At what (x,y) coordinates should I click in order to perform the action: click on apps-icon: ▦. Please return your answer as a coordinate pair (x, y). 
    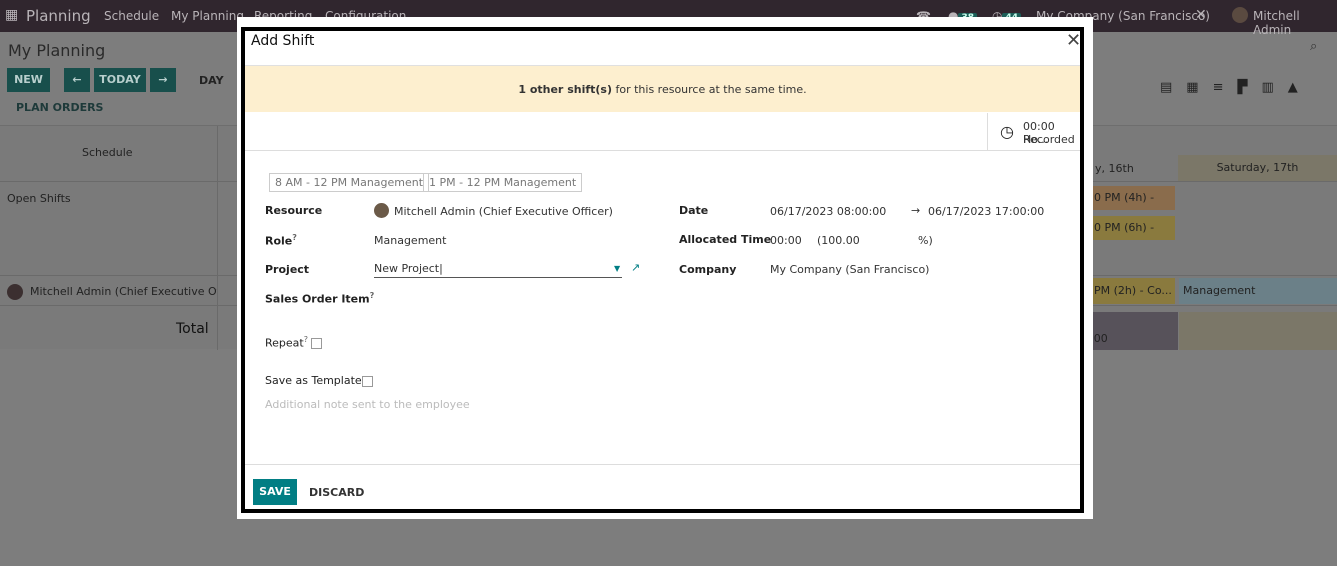
    Looking at the image, I should click on (11, 15).